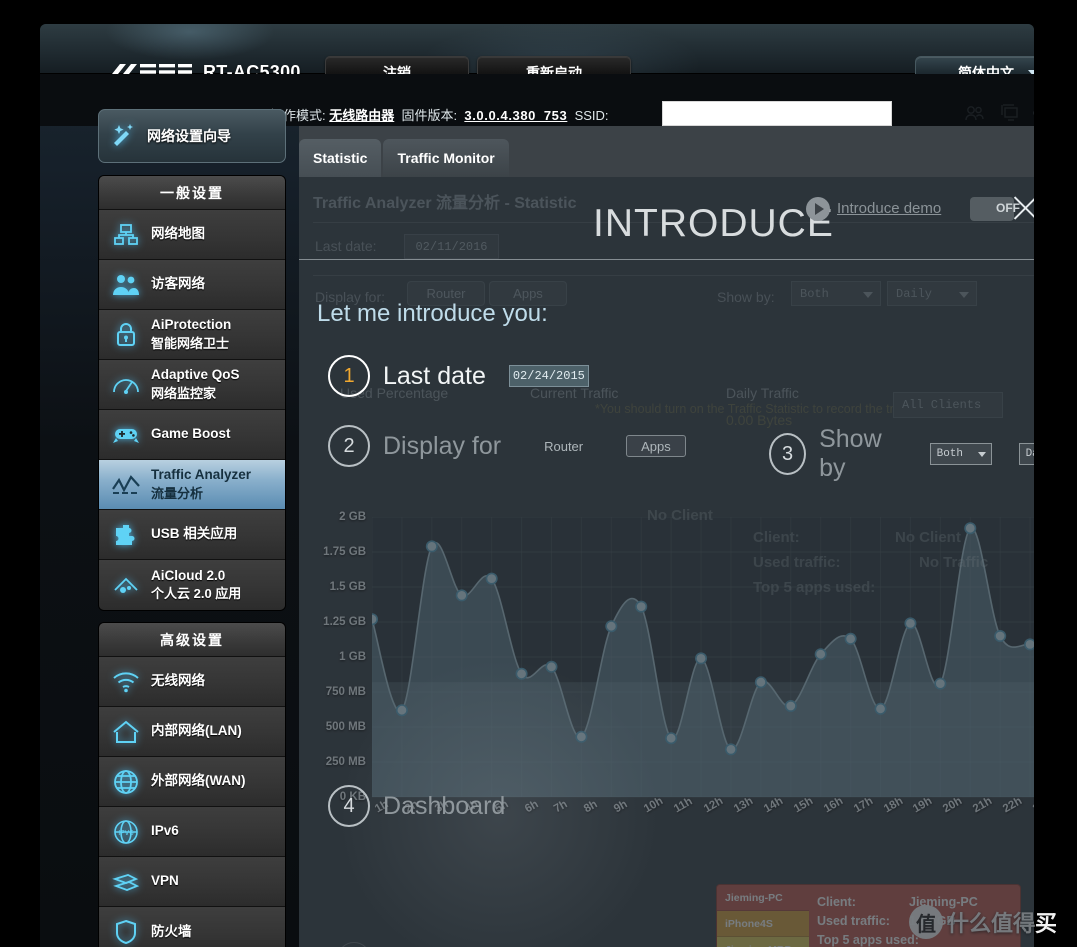 This screenshot has width=1077, height=947. Describe the element at coordinates (713, 223) in the screenshot. I see `overlay-title: INTRODUCE` at that location.